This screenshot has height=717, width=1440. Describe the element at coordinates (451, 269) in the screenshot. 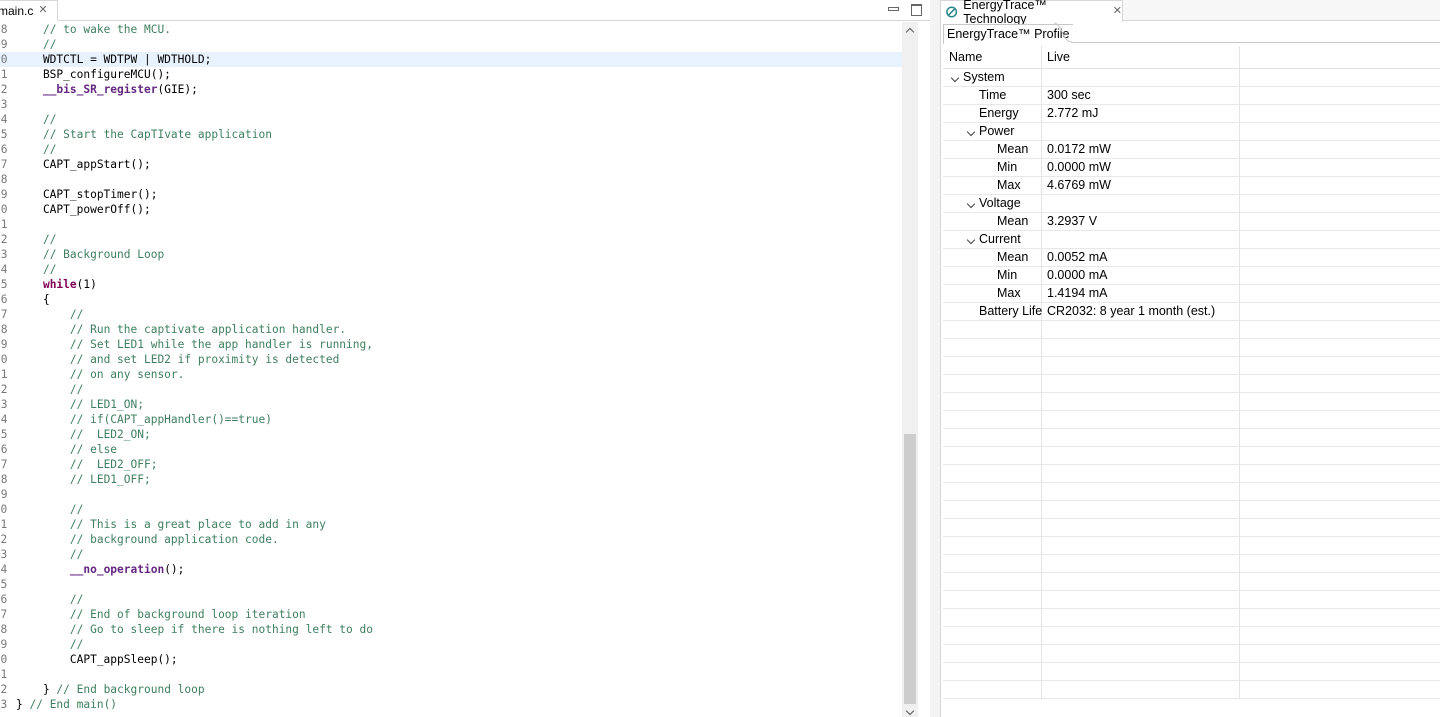

I see `code-line: 84 //` at that location.